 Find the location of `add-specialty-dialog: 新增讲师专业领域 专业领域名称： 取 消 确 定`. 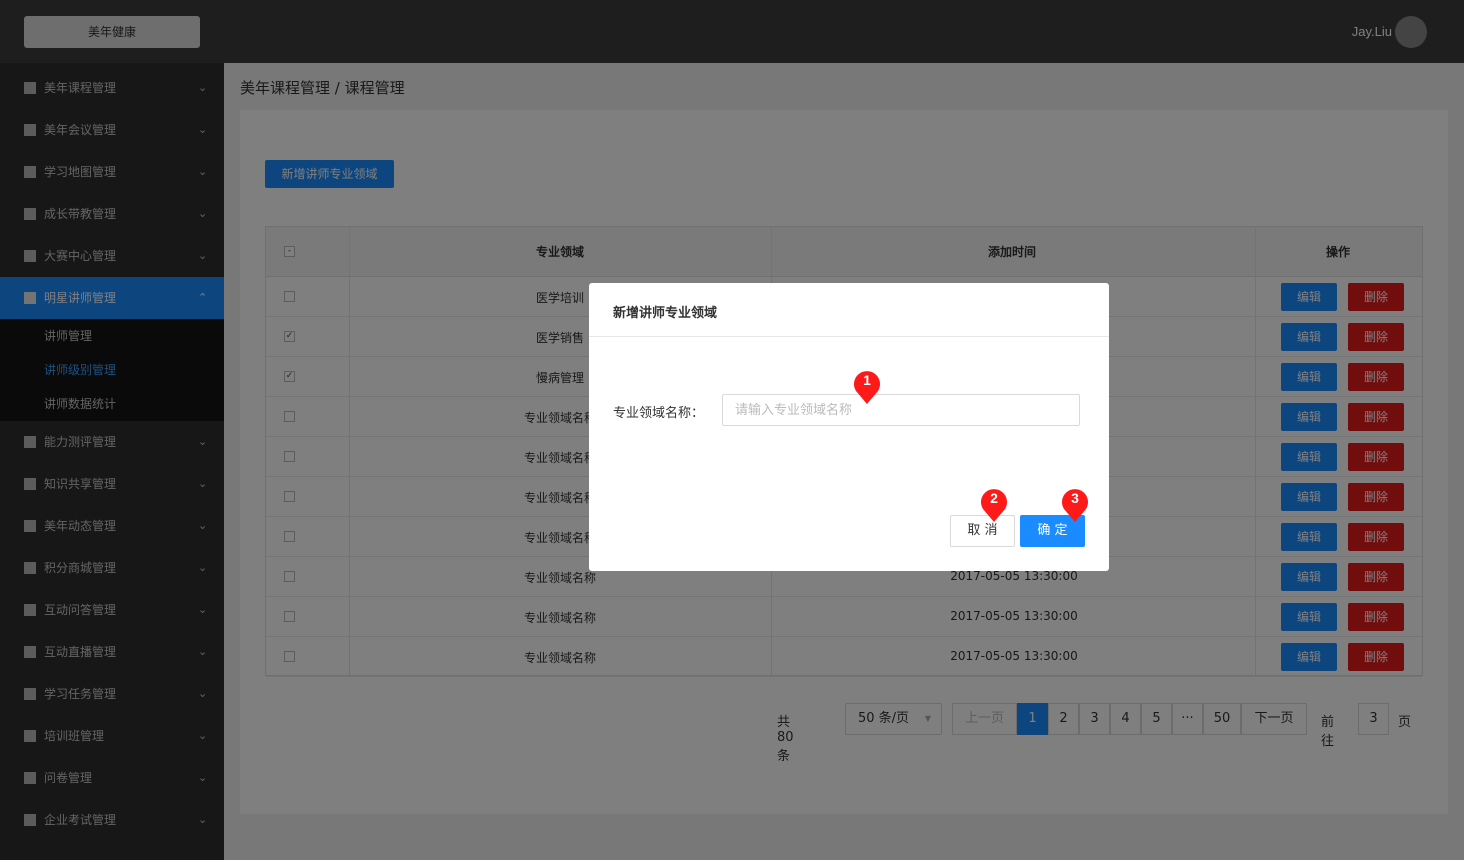

add-specialty-dialog: 新增讲师专业领域 专业领域名称： 取 消 确 定 is located at coordinates (849, 427).